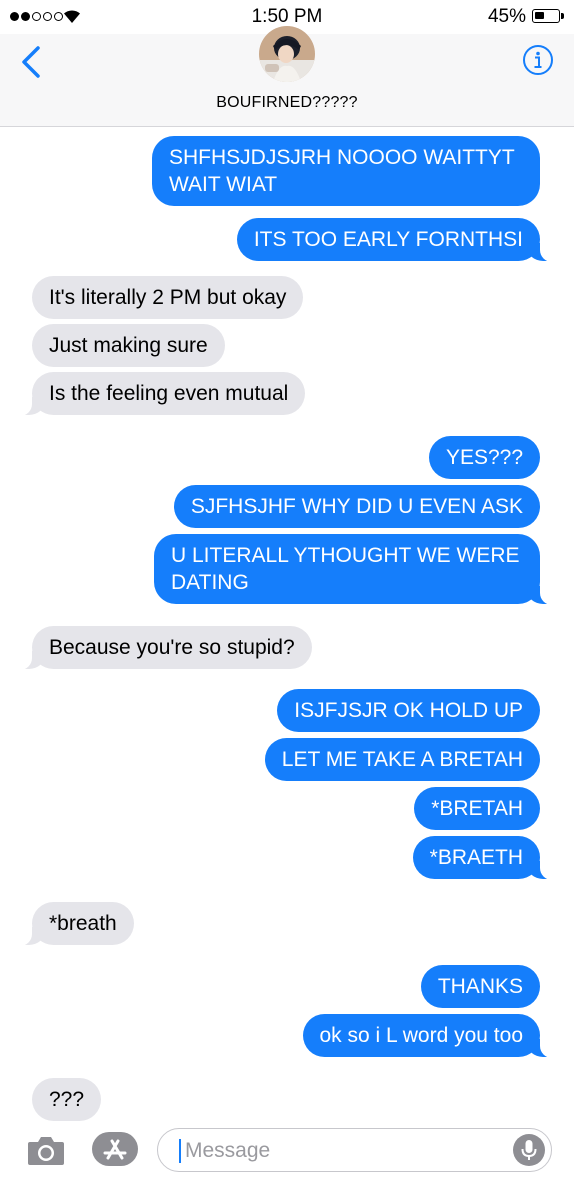  What do you see at coordinates (76, 924) in the screenshot?
I see `received-message: *breath` at bounding box center [76, 924].